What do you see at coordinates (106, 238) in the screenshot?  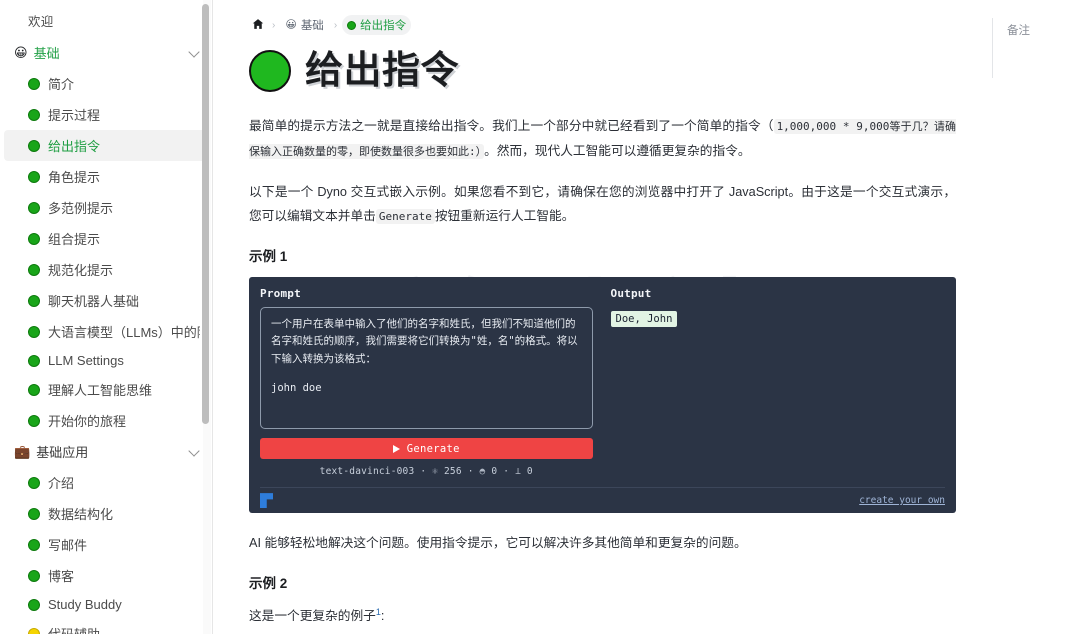 I see `sidebar-item-combining: 组合提示` at bounding box center [106, 238].